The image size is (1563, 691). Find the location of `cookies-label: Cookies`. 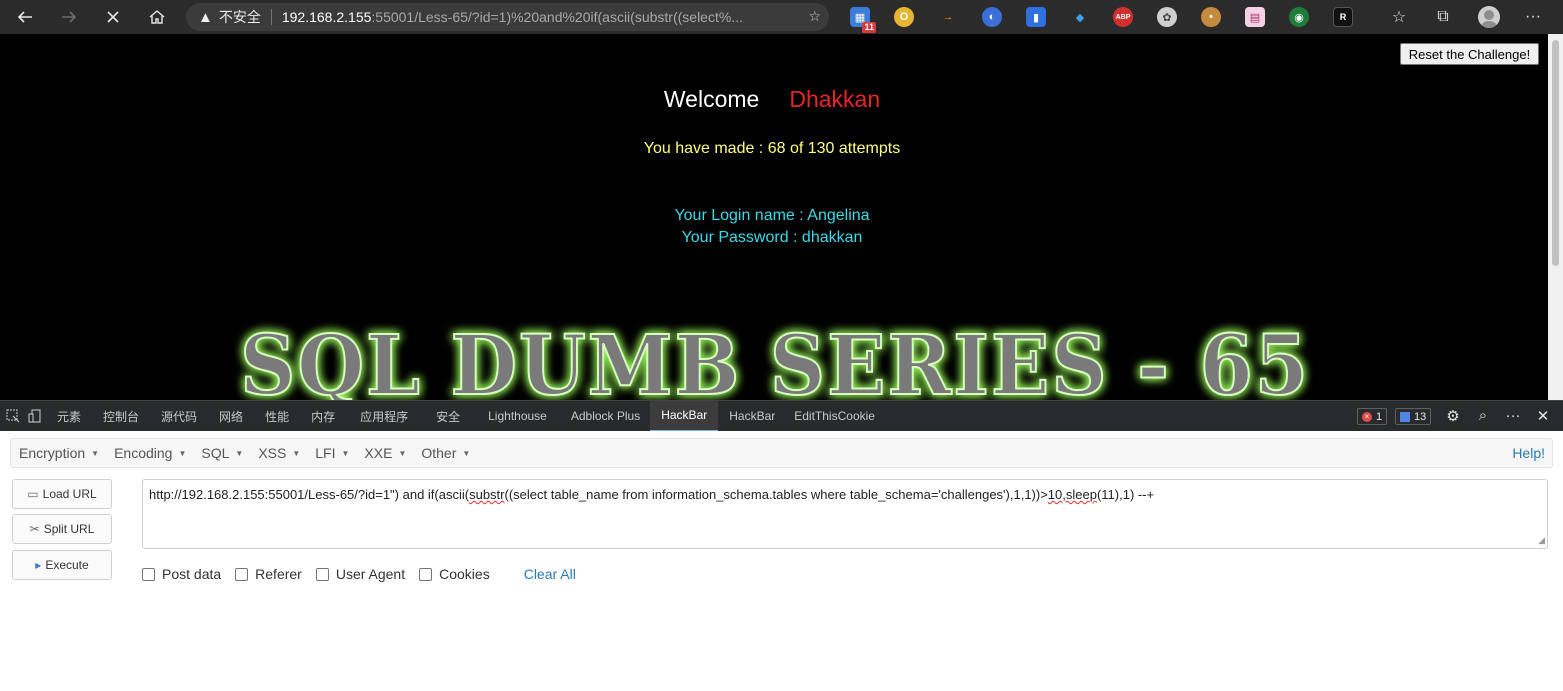

cookies-label: Cookies is located at coordinates (464, 574).